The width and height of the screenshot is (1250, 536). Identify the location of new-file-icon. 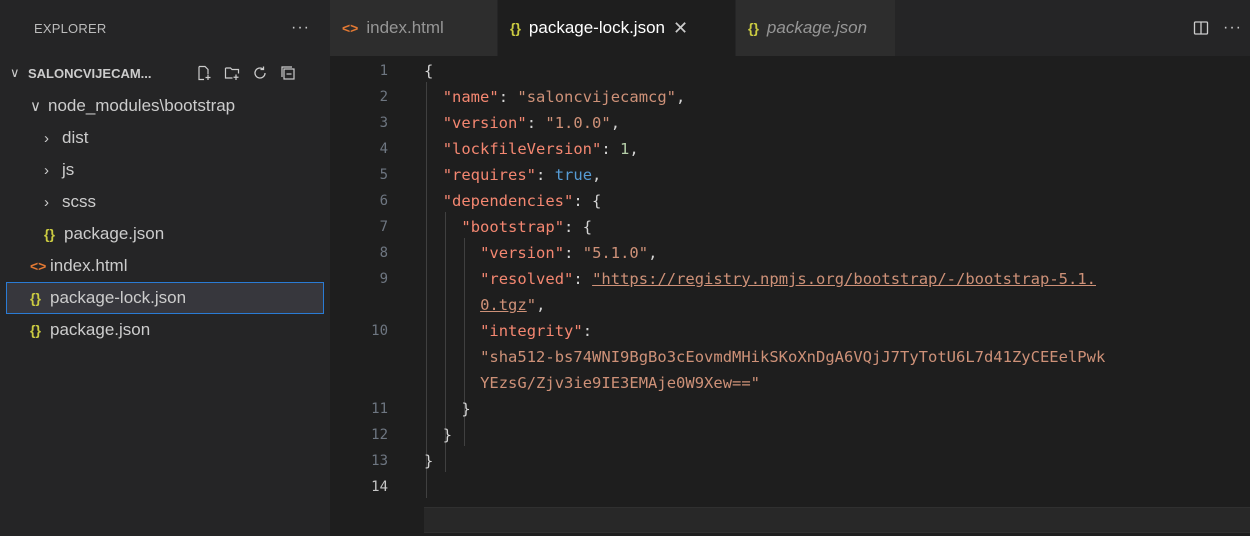
(204, 73).